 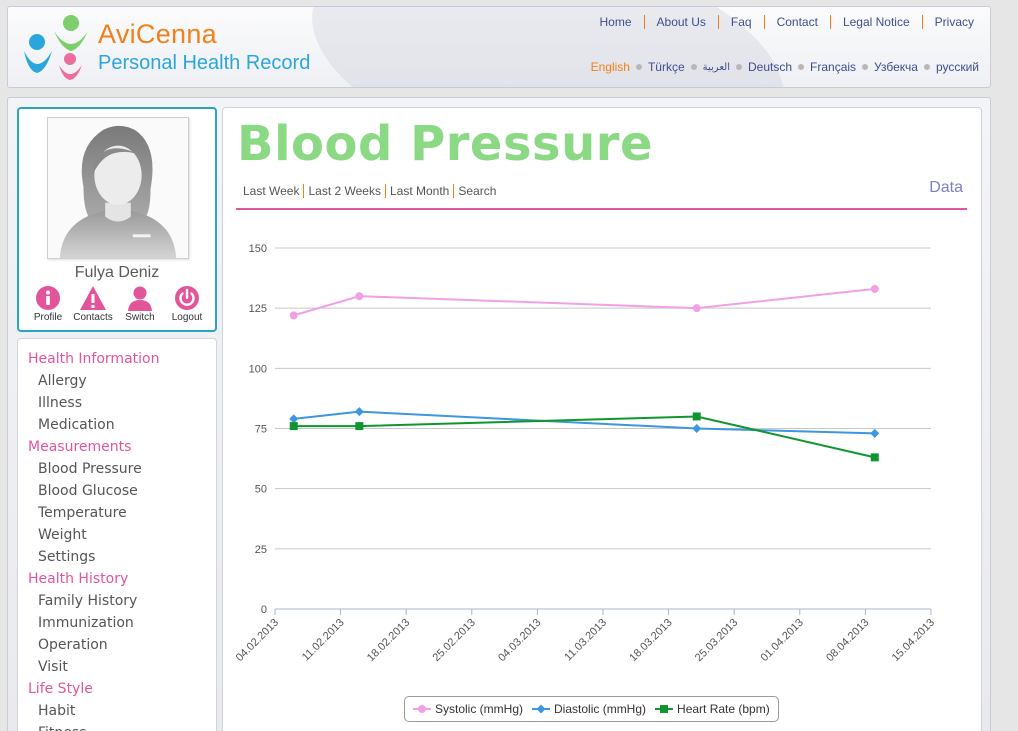 What do you see at coordinates (93, 298) in the screenshot?
I see `warning-icon` at bounding box center [93, 298].